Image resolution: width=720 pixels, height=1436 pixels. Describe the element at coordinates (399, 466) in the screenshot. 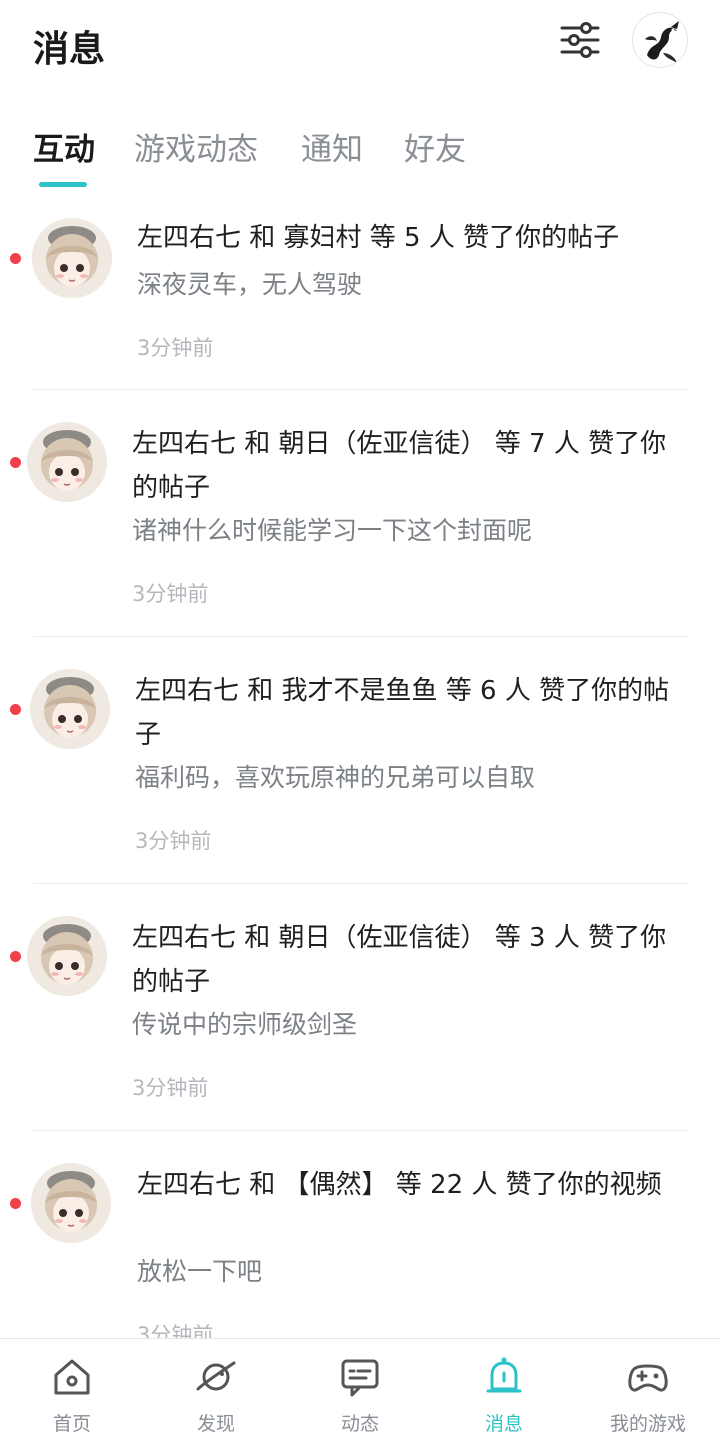

I see `item-title: 左四右七 和 朝日（佐亚信徒） 等 7 人 赞了你的帖子` at that location.